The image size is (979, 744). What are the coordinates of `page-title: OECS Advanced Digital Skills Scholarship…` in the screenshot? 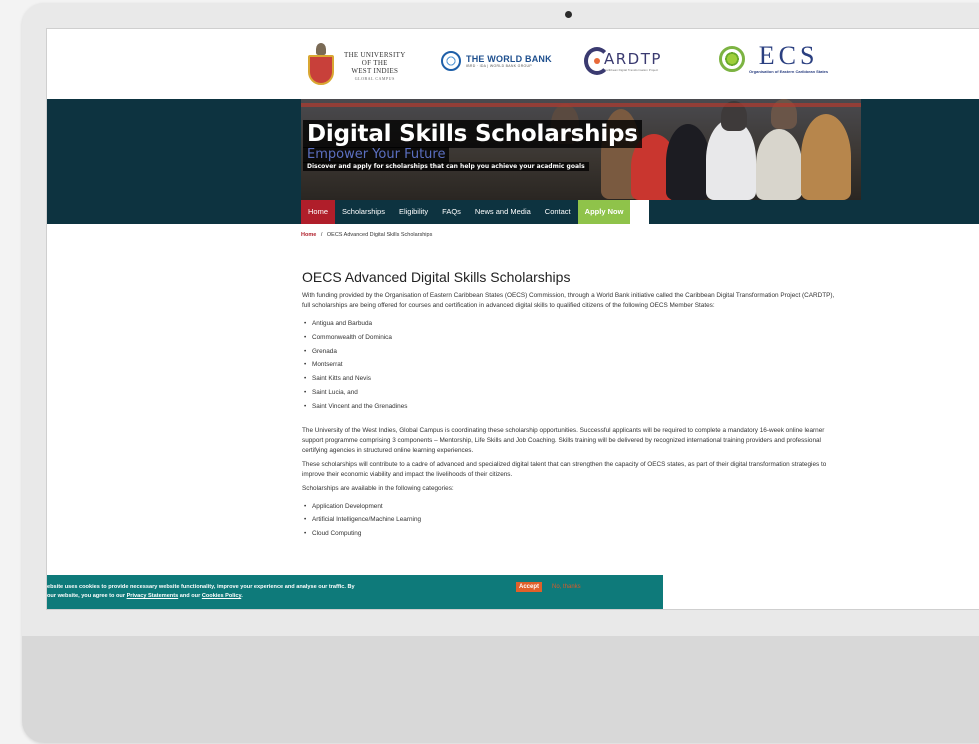 It's located at (436, 277).